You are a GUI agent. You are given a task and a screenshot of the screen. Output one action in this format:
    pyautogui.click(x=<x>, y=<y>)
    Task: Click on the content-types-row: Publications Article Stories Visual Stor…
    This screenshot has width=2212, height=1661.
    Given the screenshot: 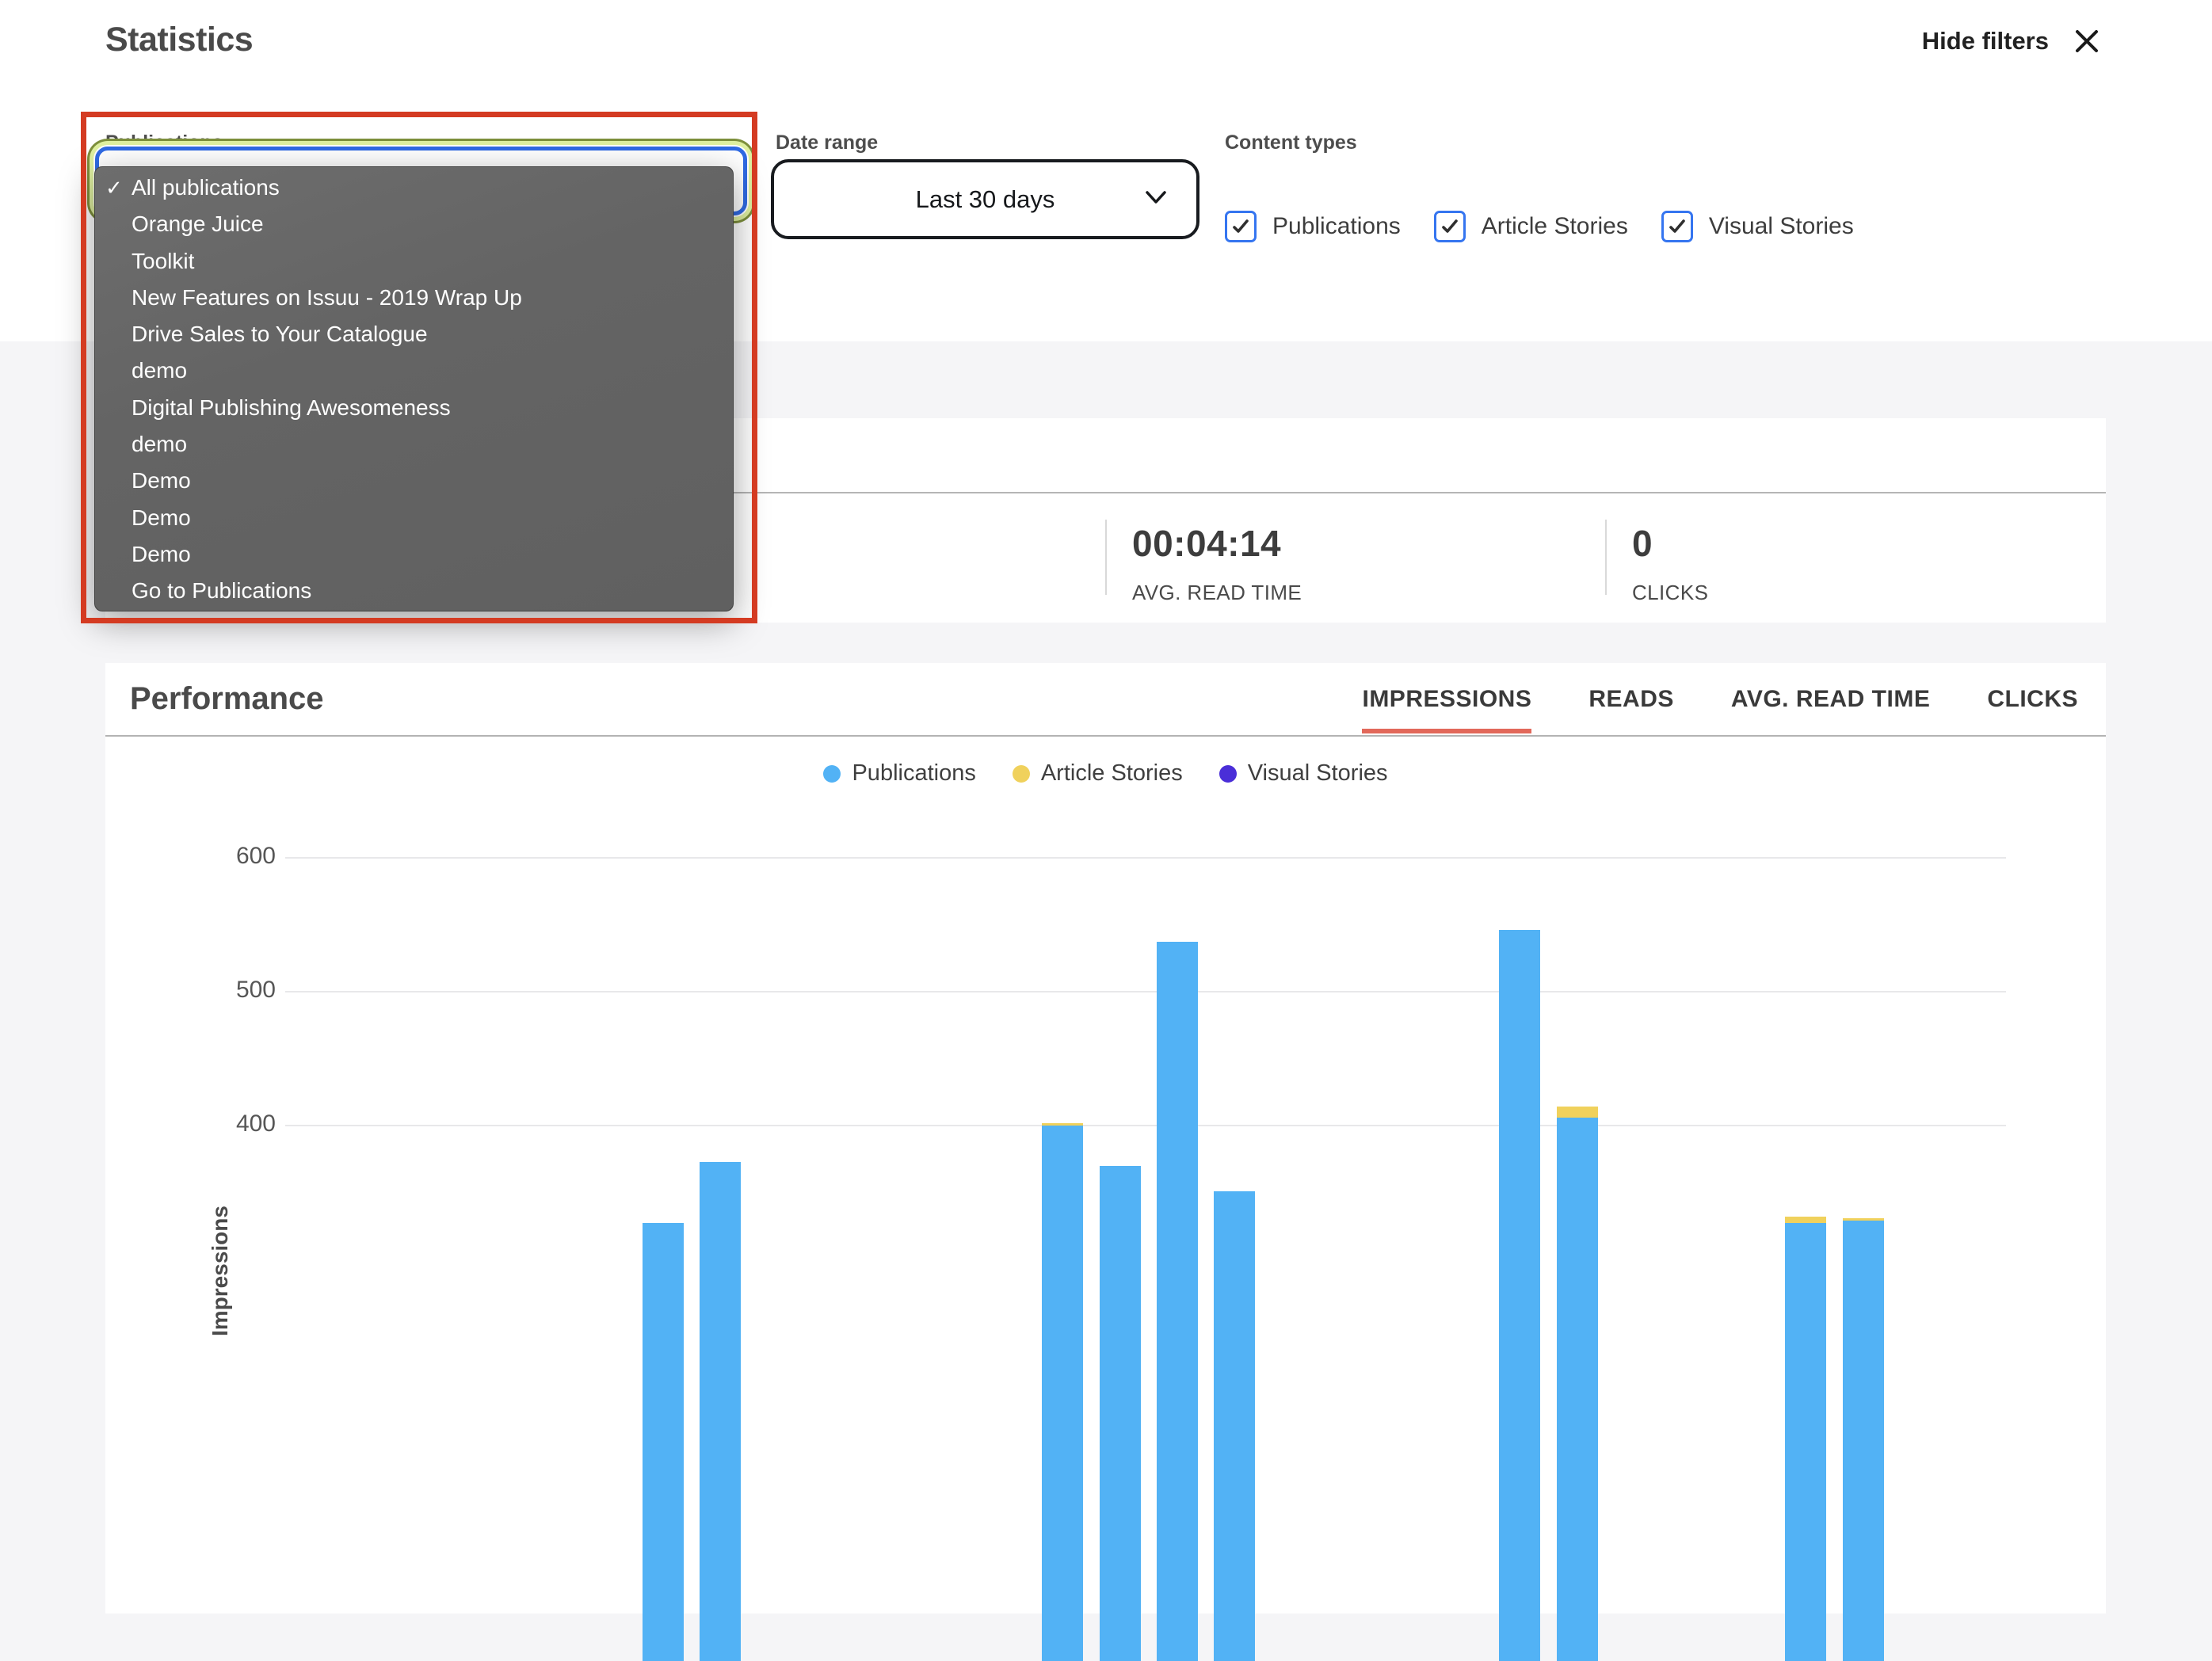 What is the action you would take?
    pyautogui.click(x=1539, y=226)
    